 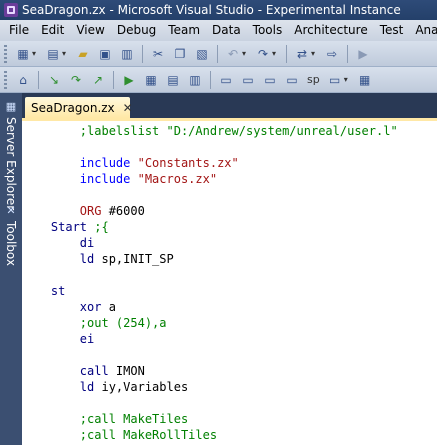 I want to click on tool-window-strip: ▦ Server Explorer ✕ Toolbox, so click(x=11, y=269).